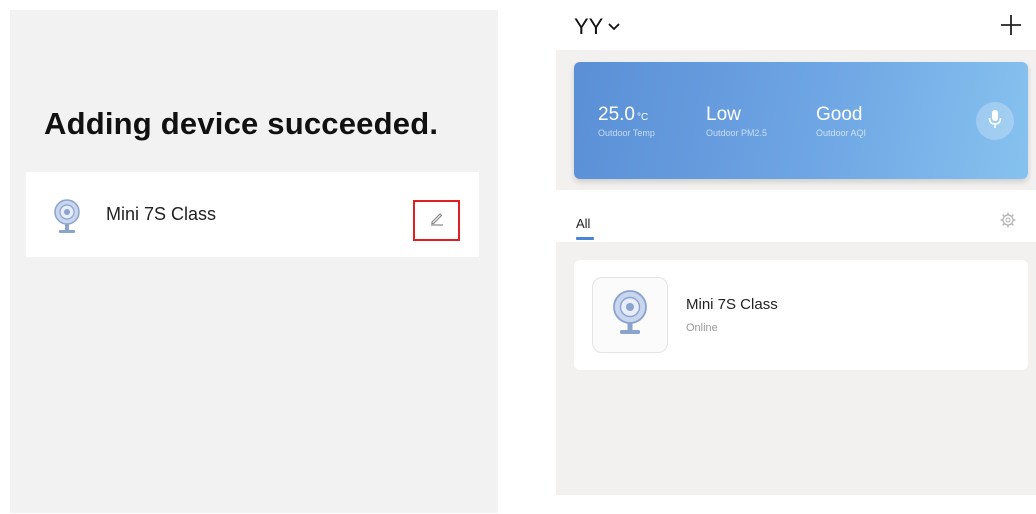 The height and width of the screenshot is (514, 1036). I want to click on device-tile: Mini 7S Class Online, so click(801, 315).